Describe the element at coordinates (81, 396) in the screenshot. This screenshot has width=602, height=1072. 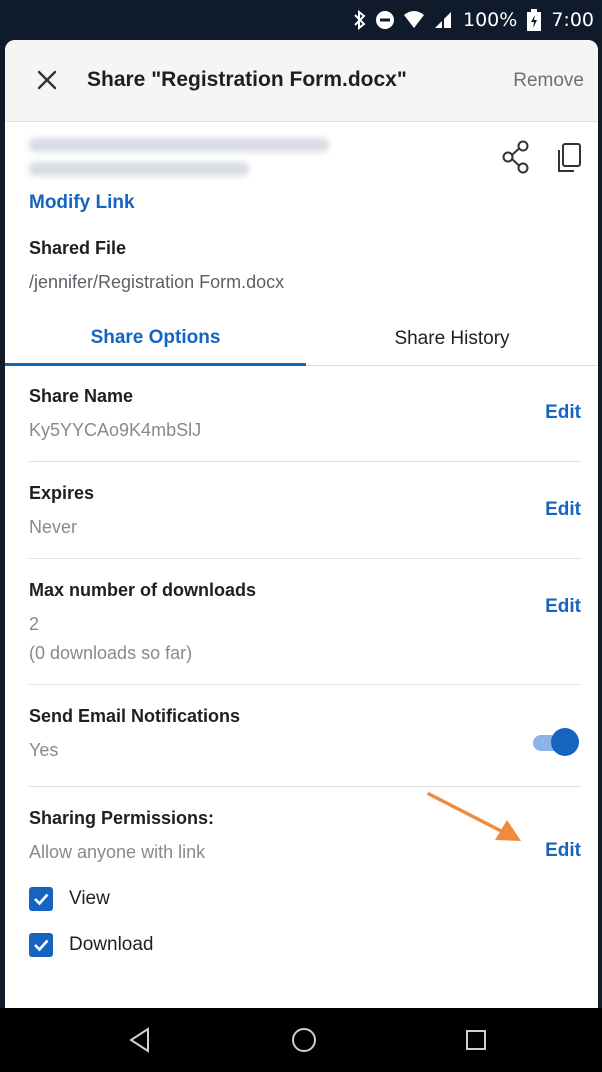
I see `share-name-label: Share Name` at that location.